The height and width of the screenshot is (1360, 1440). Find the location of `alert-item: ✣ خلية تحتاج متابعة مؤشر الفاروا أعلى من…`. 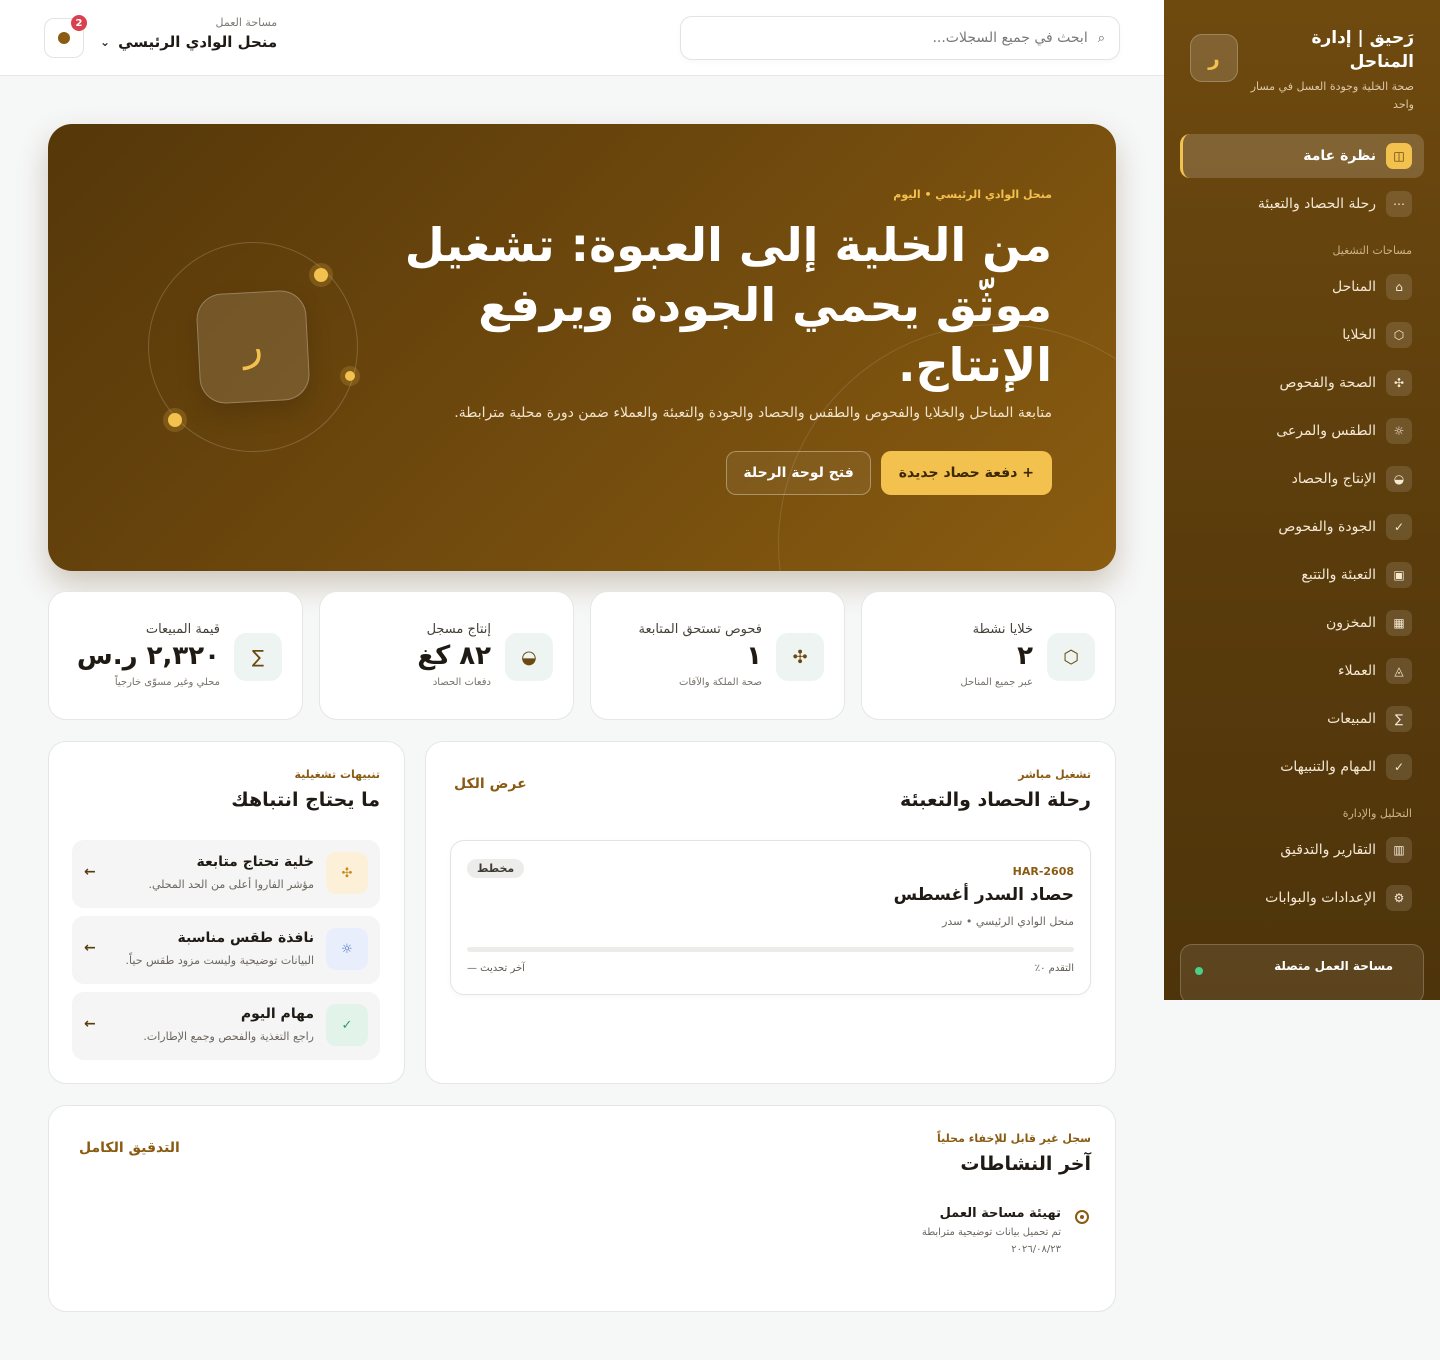

alert-item: ✣ خلية تحتاج متابعة مؤشر الفاروا أعلى من… is located at coordinates (226, 874).